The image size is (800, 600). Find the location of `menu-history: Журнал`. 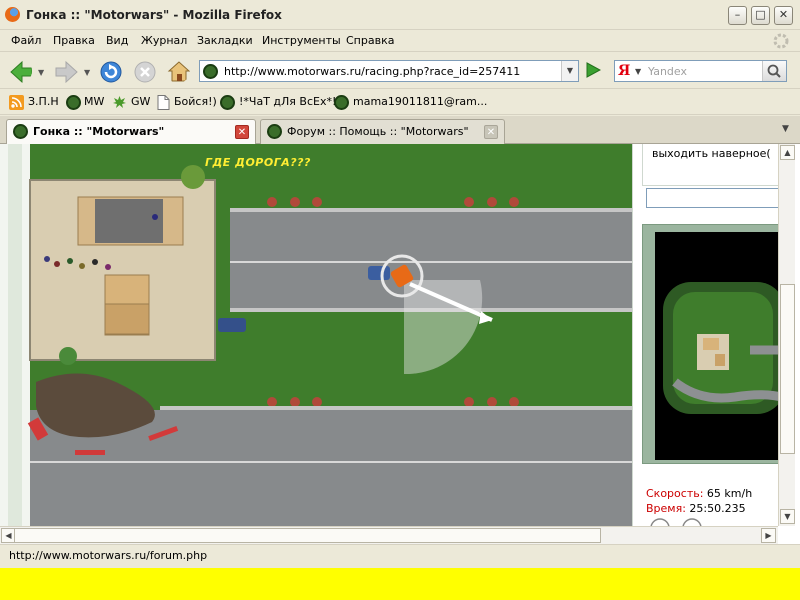

menu-history: Журнал is located at coordinates (164, 40).